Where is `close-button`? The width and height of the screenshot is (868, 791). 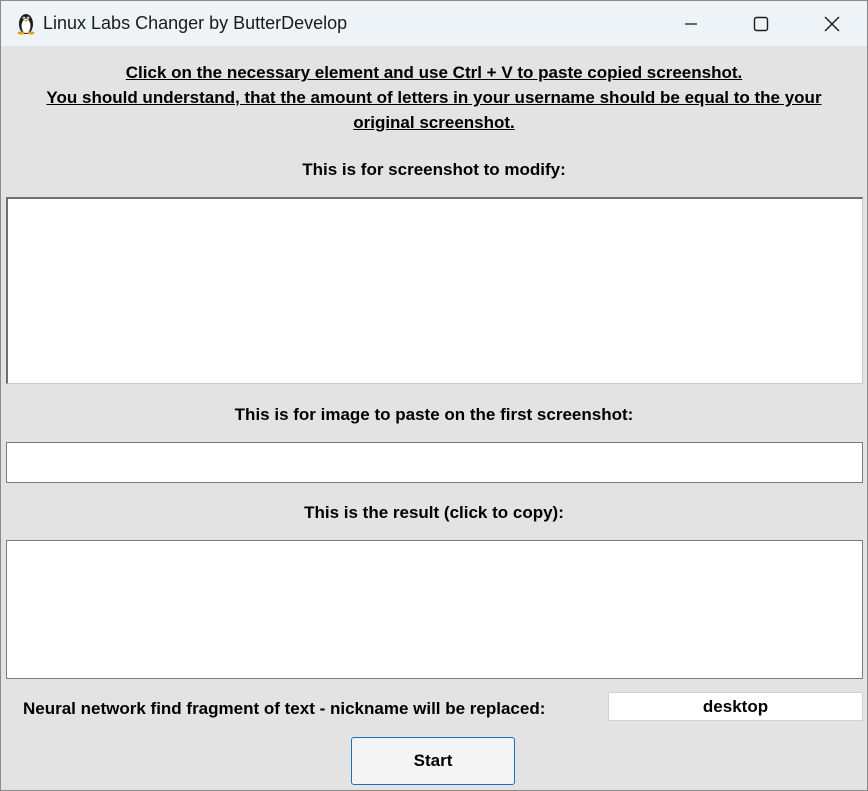
close-button is located at coordinates (832, 23).